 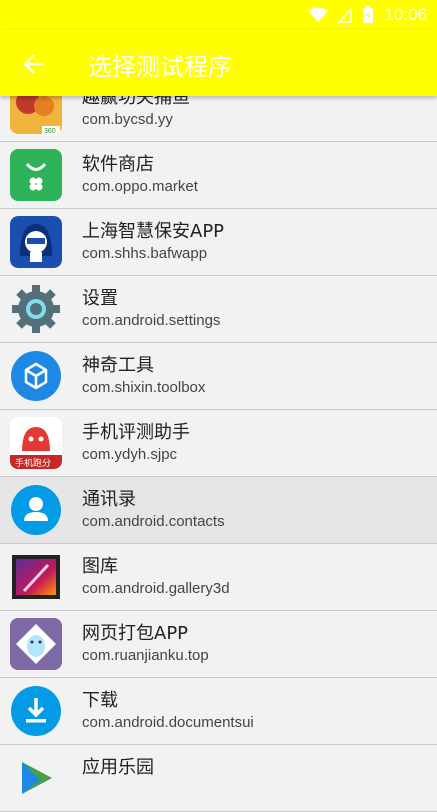 I want to click on download-icon, so click(x=36, y=711).